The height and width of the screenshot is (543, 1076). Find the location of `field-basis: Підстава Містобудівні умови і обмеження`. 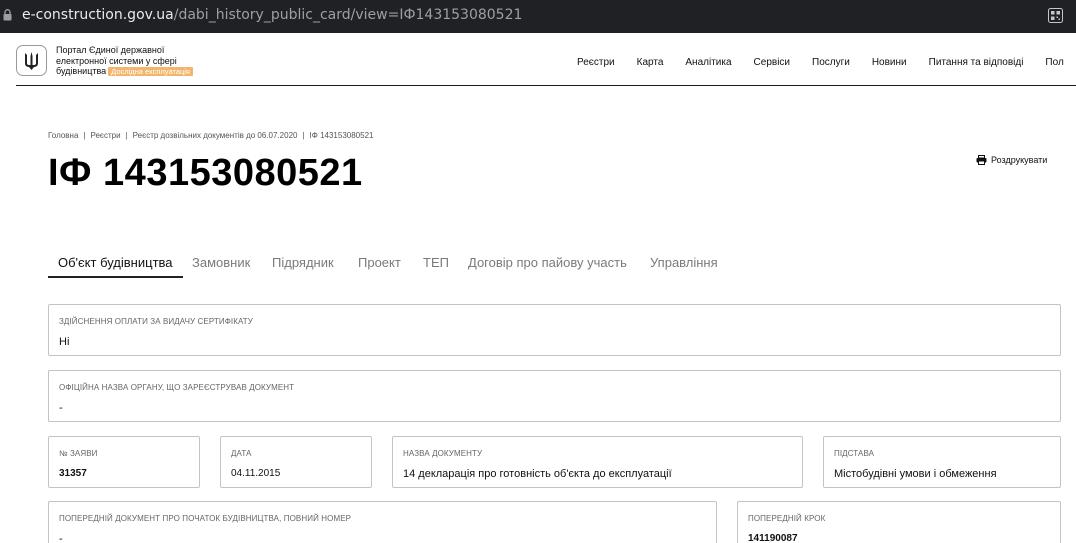

field-basis: Підстава Містобудівні умови і обмеження is located at coordinates (942, 462).